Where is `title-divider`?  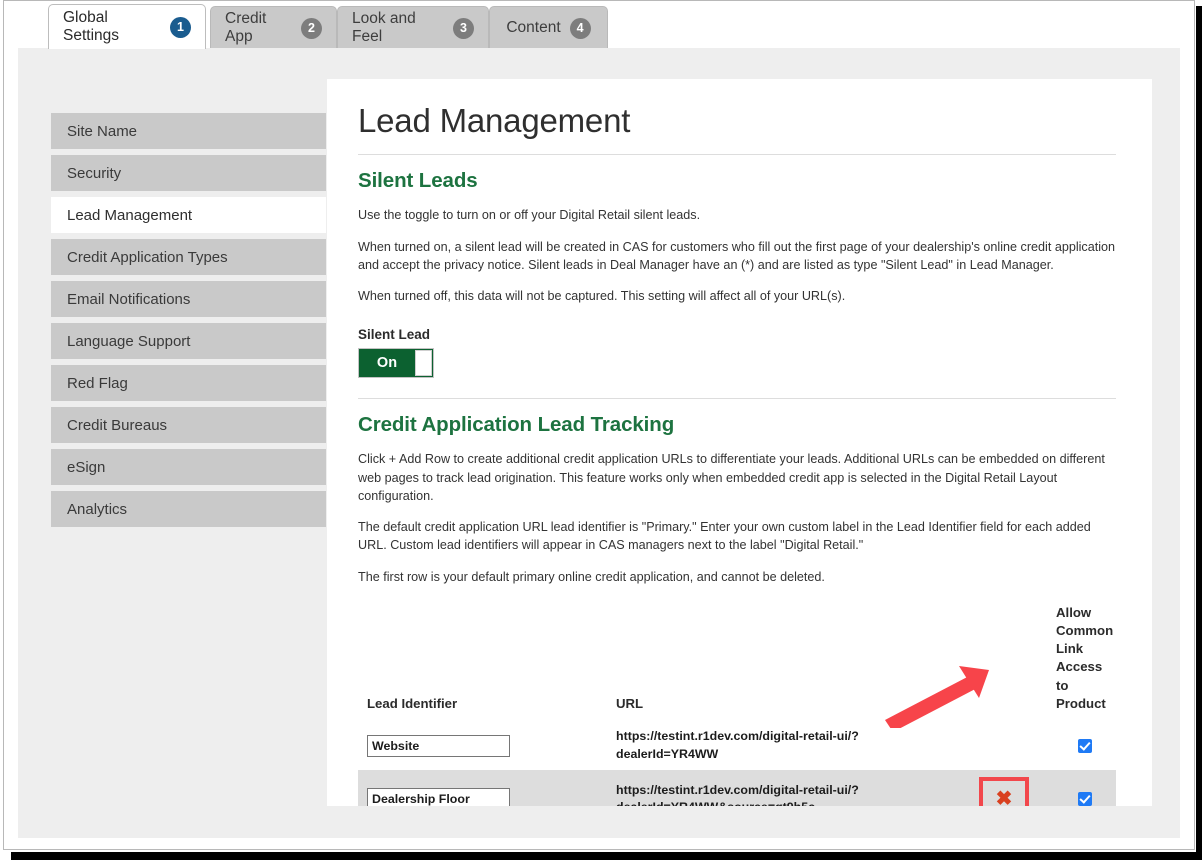
title-divider is located at coordinates (737, 155).